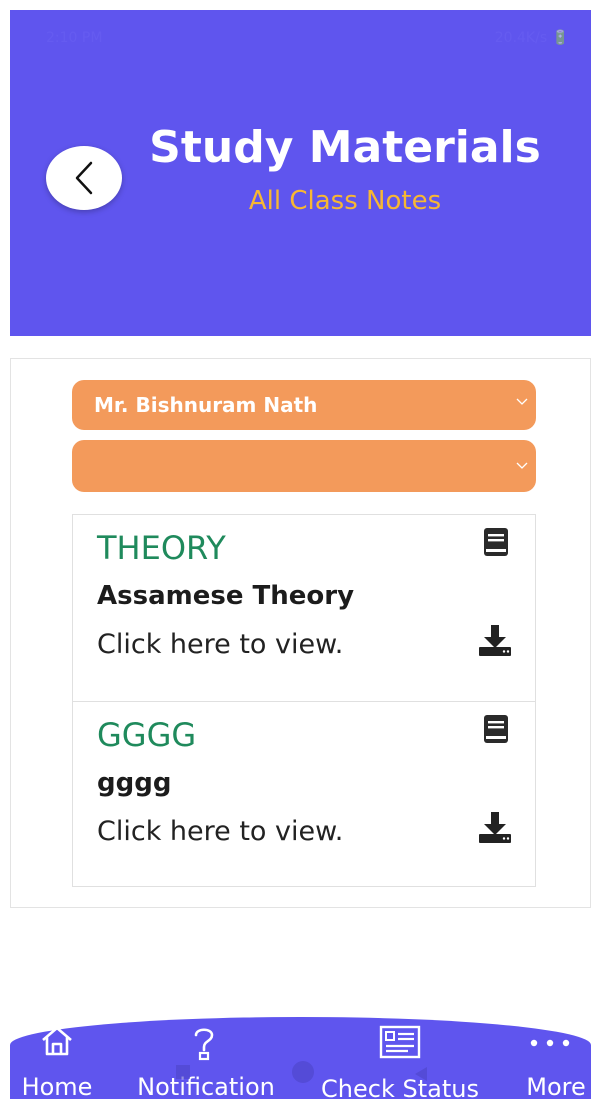  I want to click on status-time: 2:10 PM, so click(74, 38).